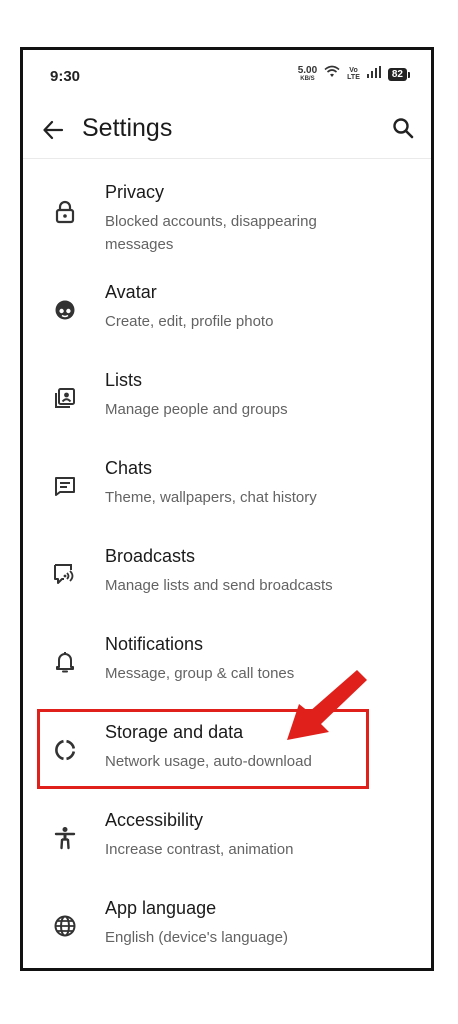  What do you see at coordinates (154, 644) in the screenshot?
I see `settings-item-label: Notifications` at bounding box center [154, 644].